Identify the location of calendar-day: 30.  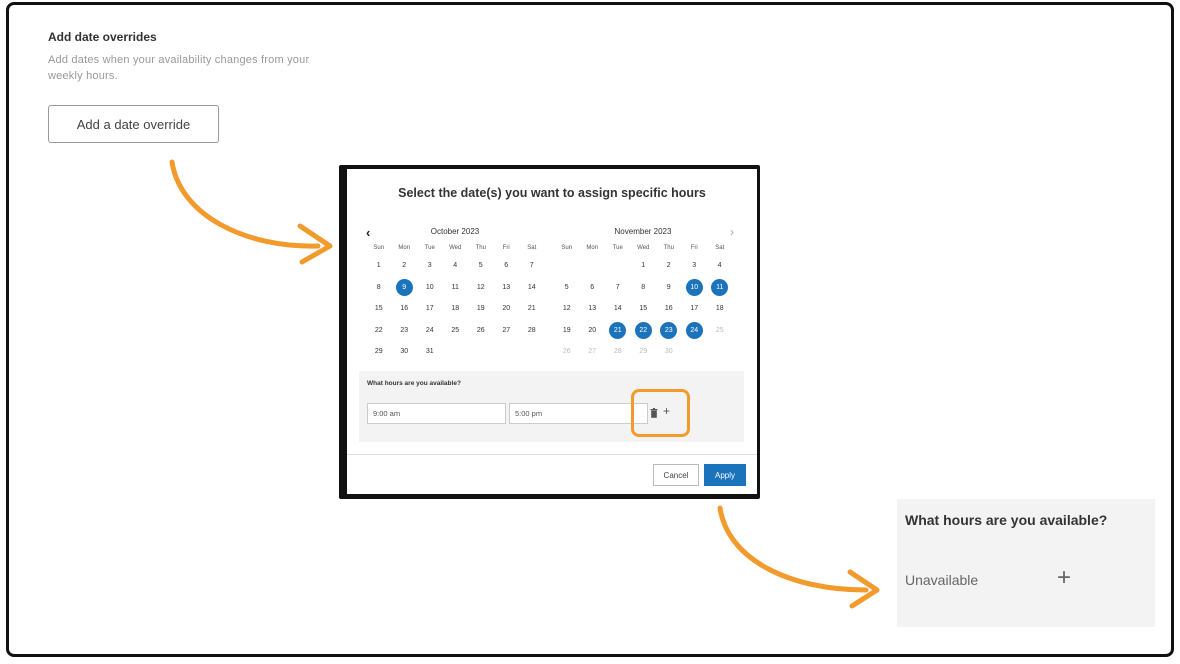
(405, 352).